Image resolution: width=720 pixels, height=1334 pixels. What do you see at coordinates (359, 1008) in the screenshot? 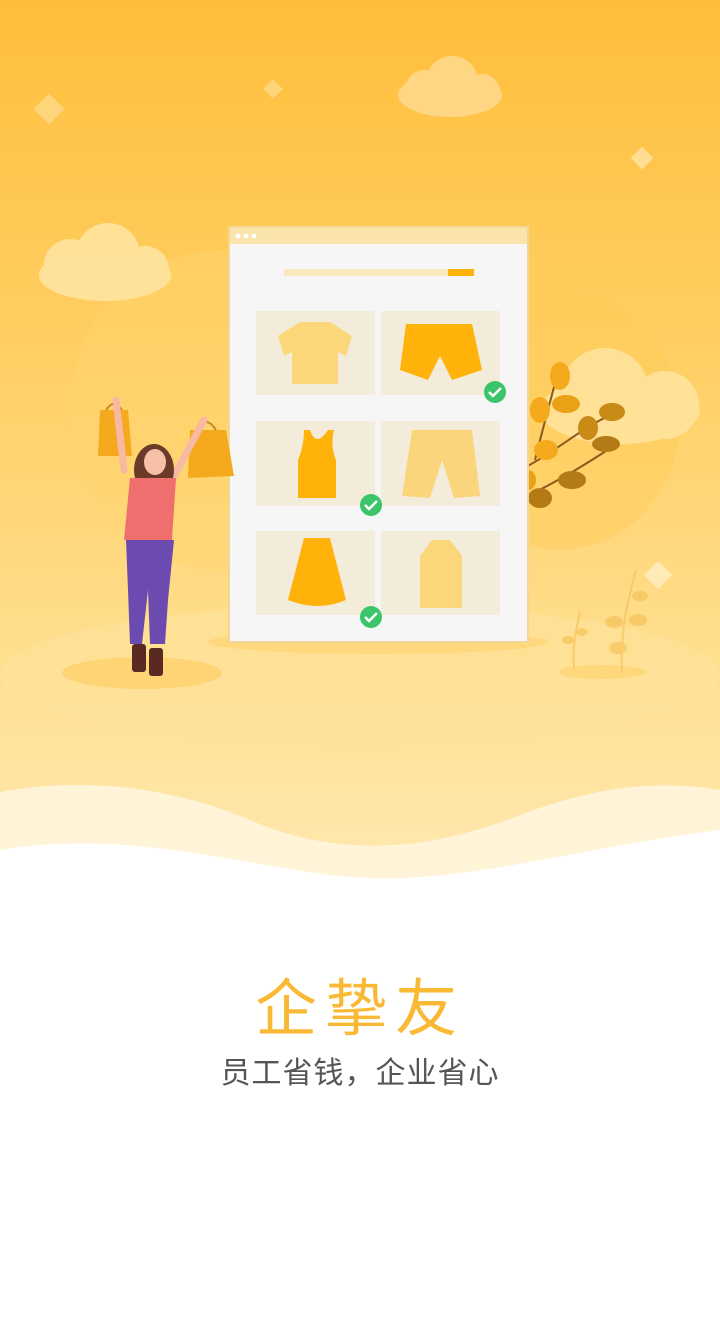
I see `app-name: 企挚友` at bounding box center [359, 1008].